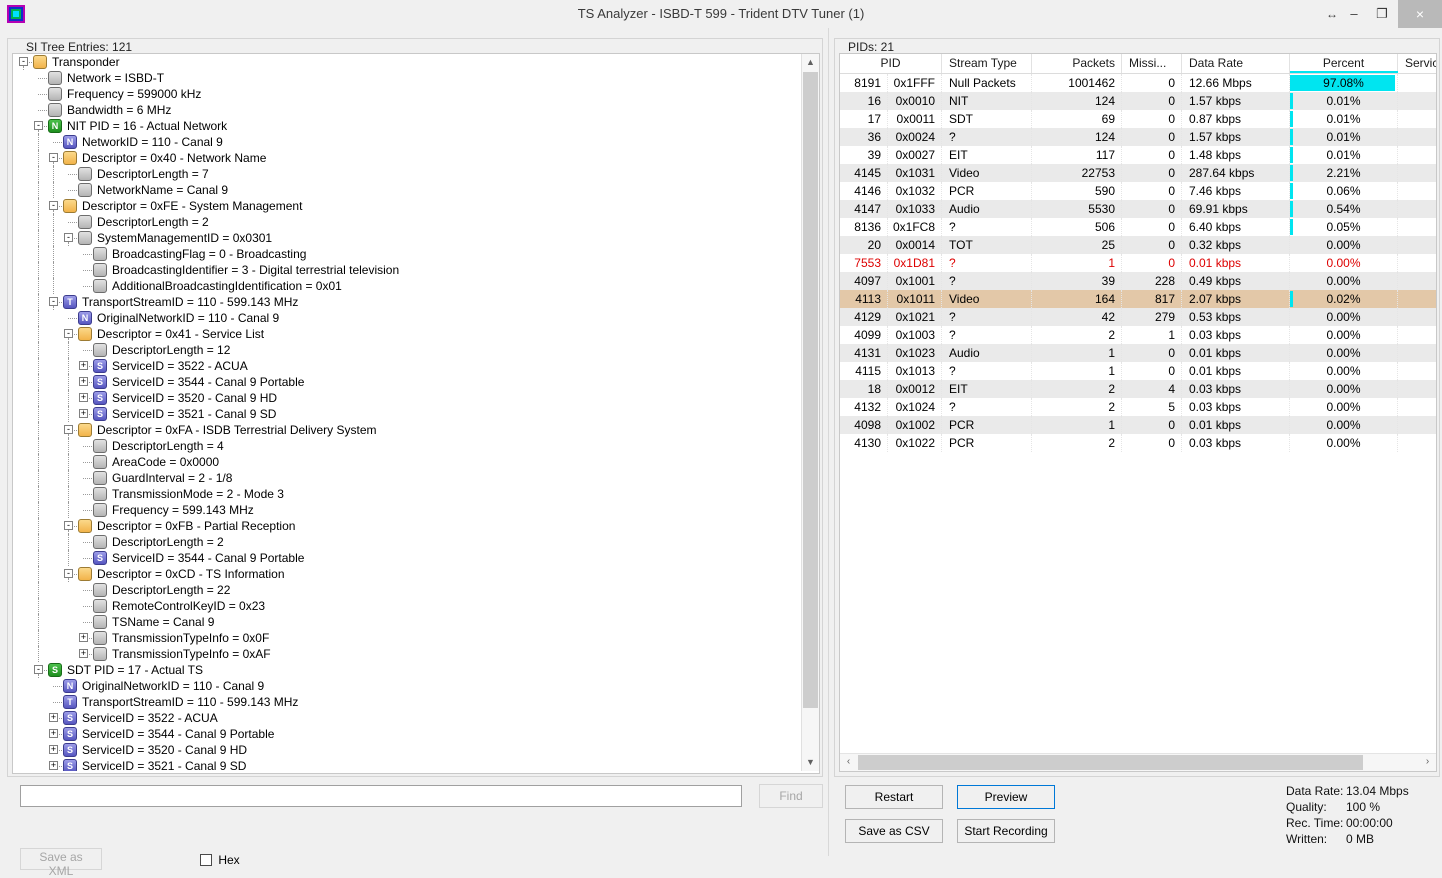 This screenshot has height=878, width=1442. What do you see at coordinates (1138, 299) in the screenshot?
I see `table-row: 4113 0x1011 Video 164 817 2.07 kbps 0.02%` at bounding box center [1138, 299].